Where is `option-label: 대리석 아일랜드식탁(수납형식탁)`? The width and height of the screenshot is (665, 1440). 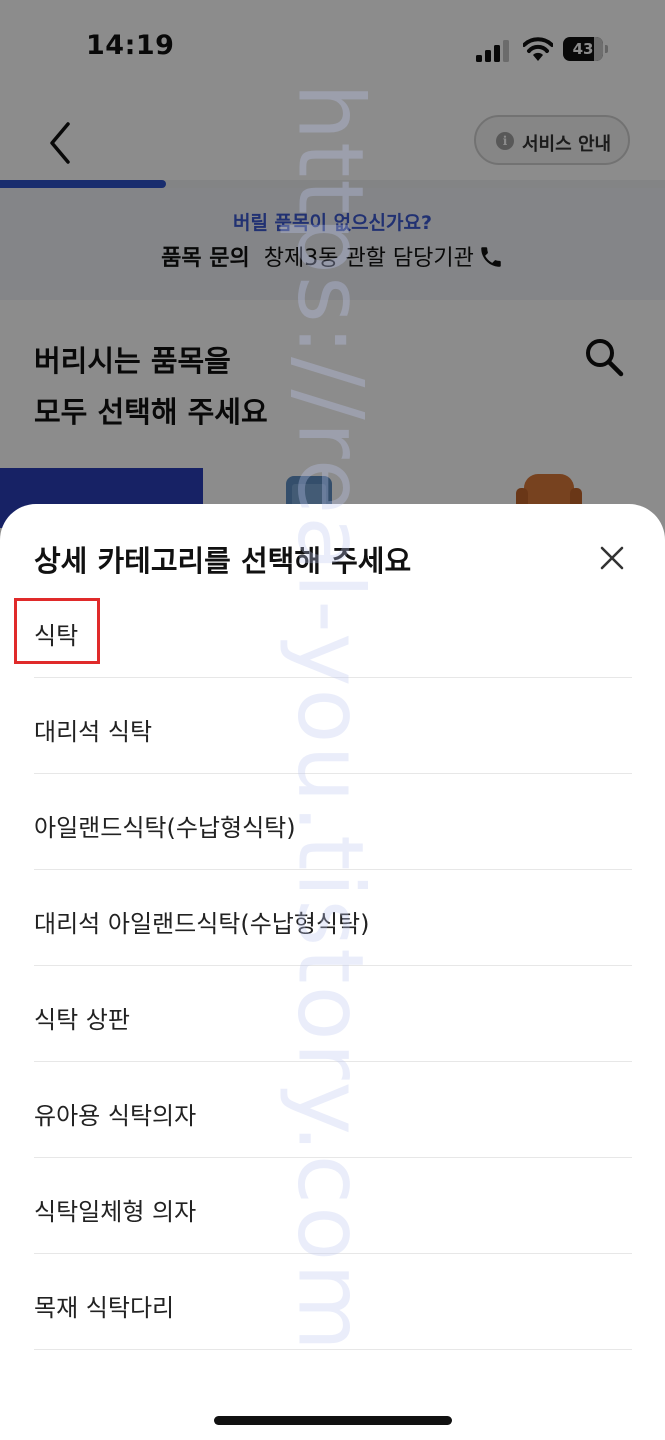
option-label: 대리석 아일랜드식탁(수납형식탁) is located at coordinates (202, 924).